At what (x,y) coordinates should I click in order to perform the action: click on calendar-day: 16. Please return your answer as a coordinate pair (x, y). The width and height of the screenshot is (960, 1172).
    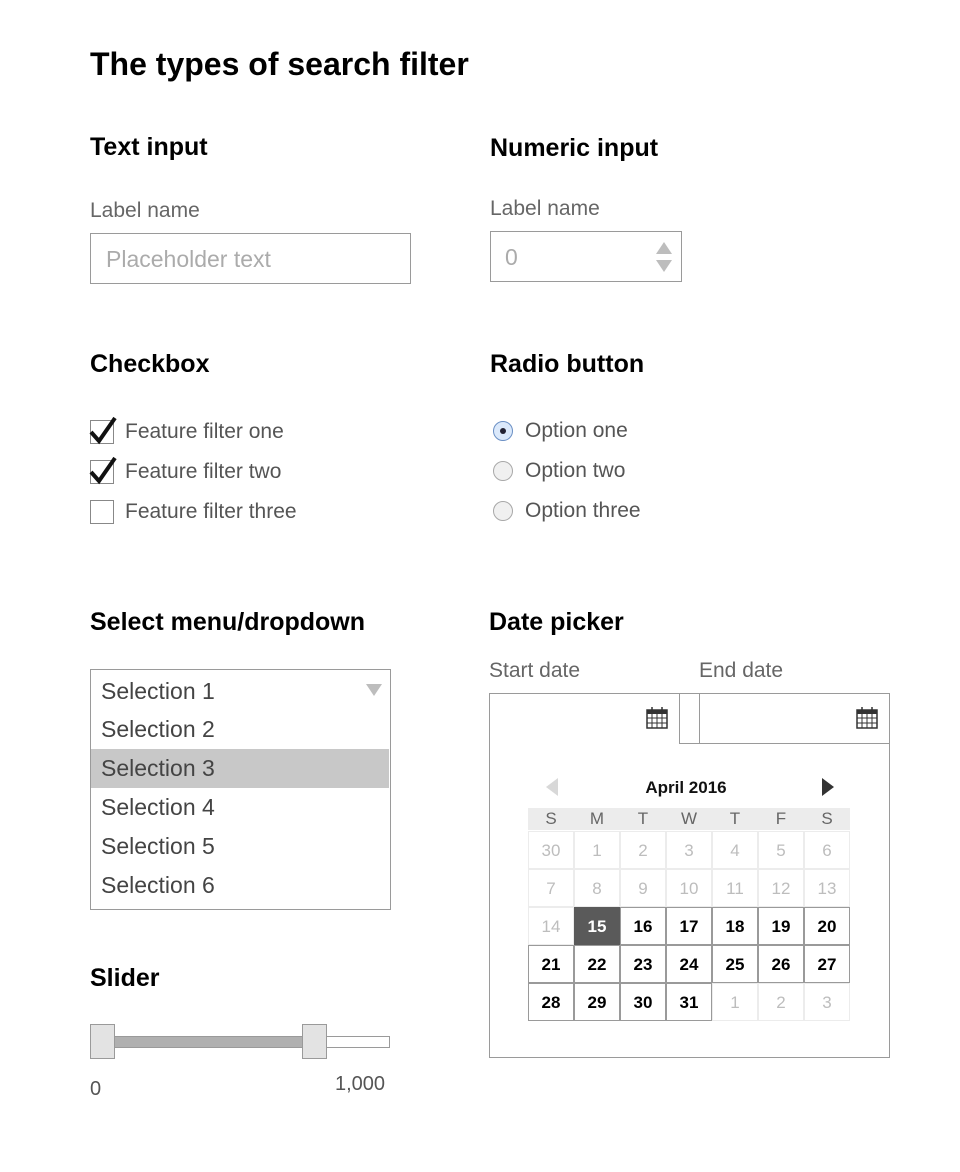
    Looking at the image, I should click on (643, 926).